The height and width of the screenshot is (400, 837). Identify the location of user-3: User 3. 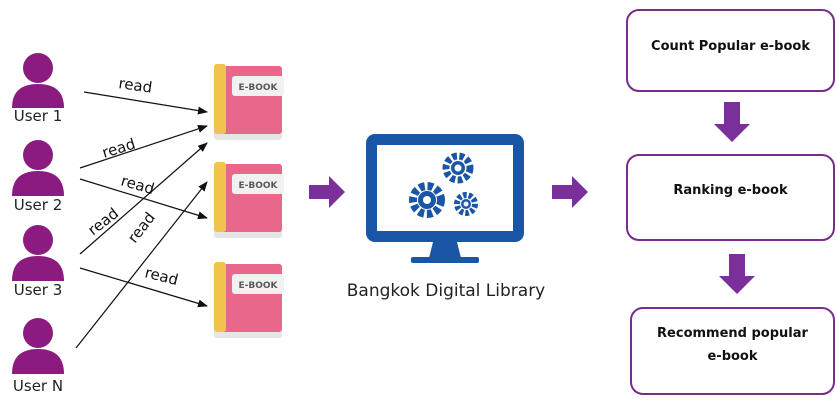
(38, 262).